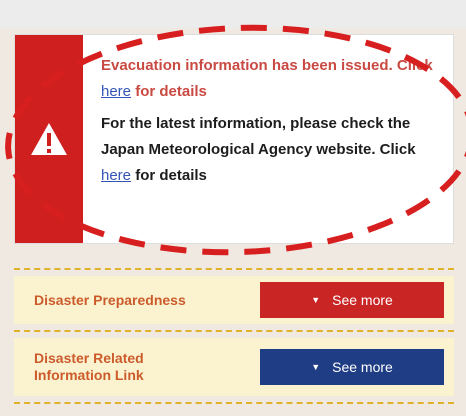 The width and height of the screenshot is (466, 416). Describe the element at coordinates (89, 366) in the screenshot. I see `disaster-info-link-label: Disaster Related Information Link` at that location.